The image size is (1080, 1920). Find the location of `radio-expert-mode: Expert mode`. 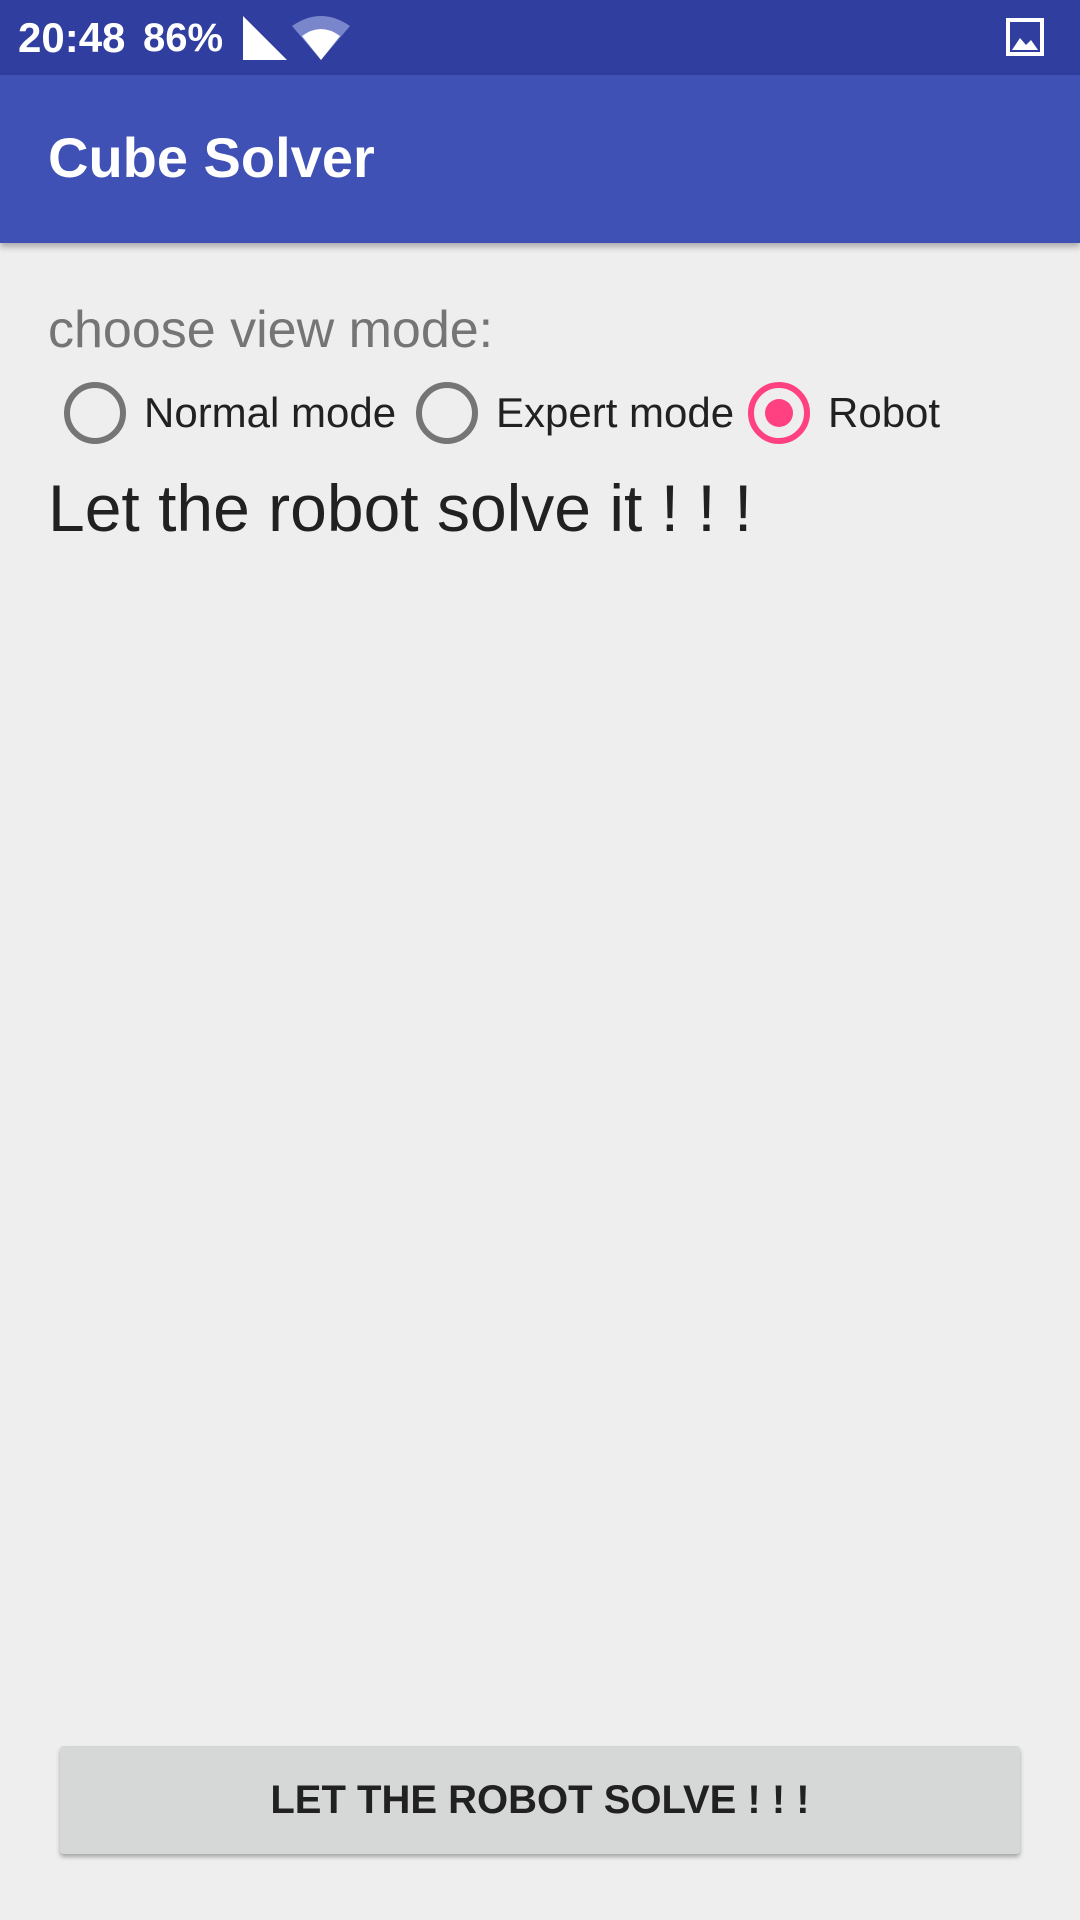

radio-expert-mode: Expert mode is located at coordinates (575, 413).